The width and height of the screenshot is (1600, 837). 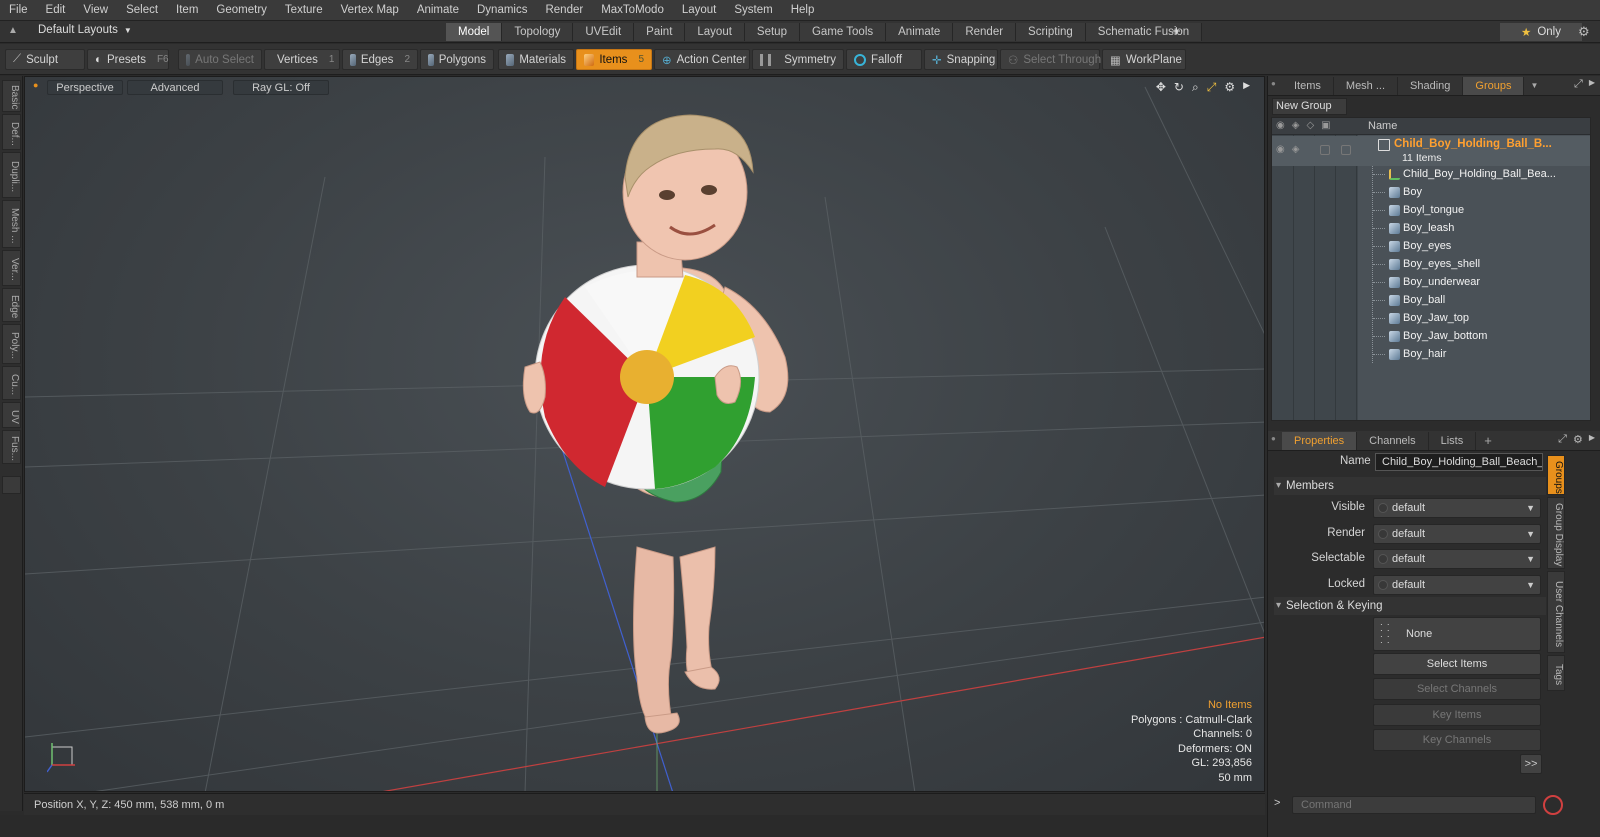 I want to click on perspective-button: Perspective, so click(x=85, y=87).